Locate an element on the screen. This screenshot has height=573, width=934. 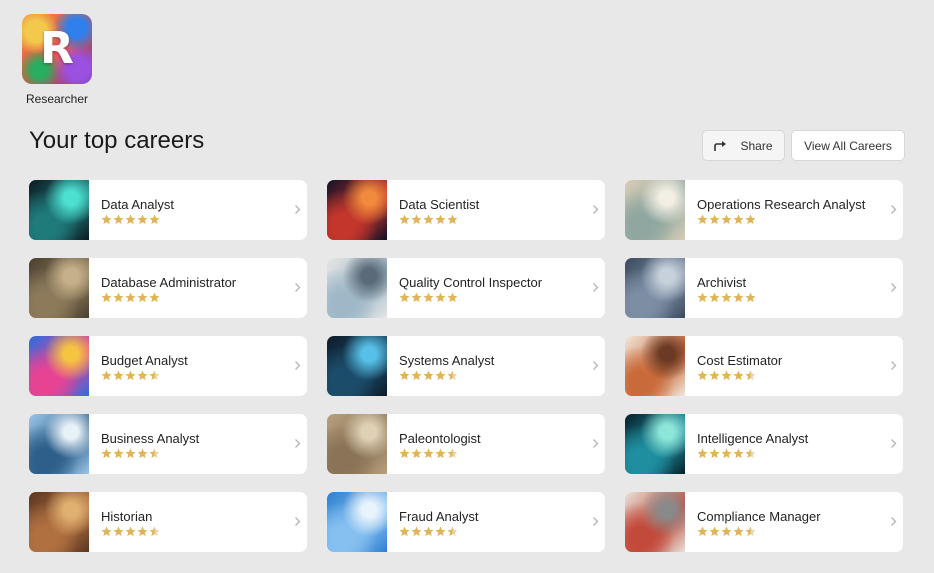
career-title: Budget Analyst is located at coordinates (144, 360).